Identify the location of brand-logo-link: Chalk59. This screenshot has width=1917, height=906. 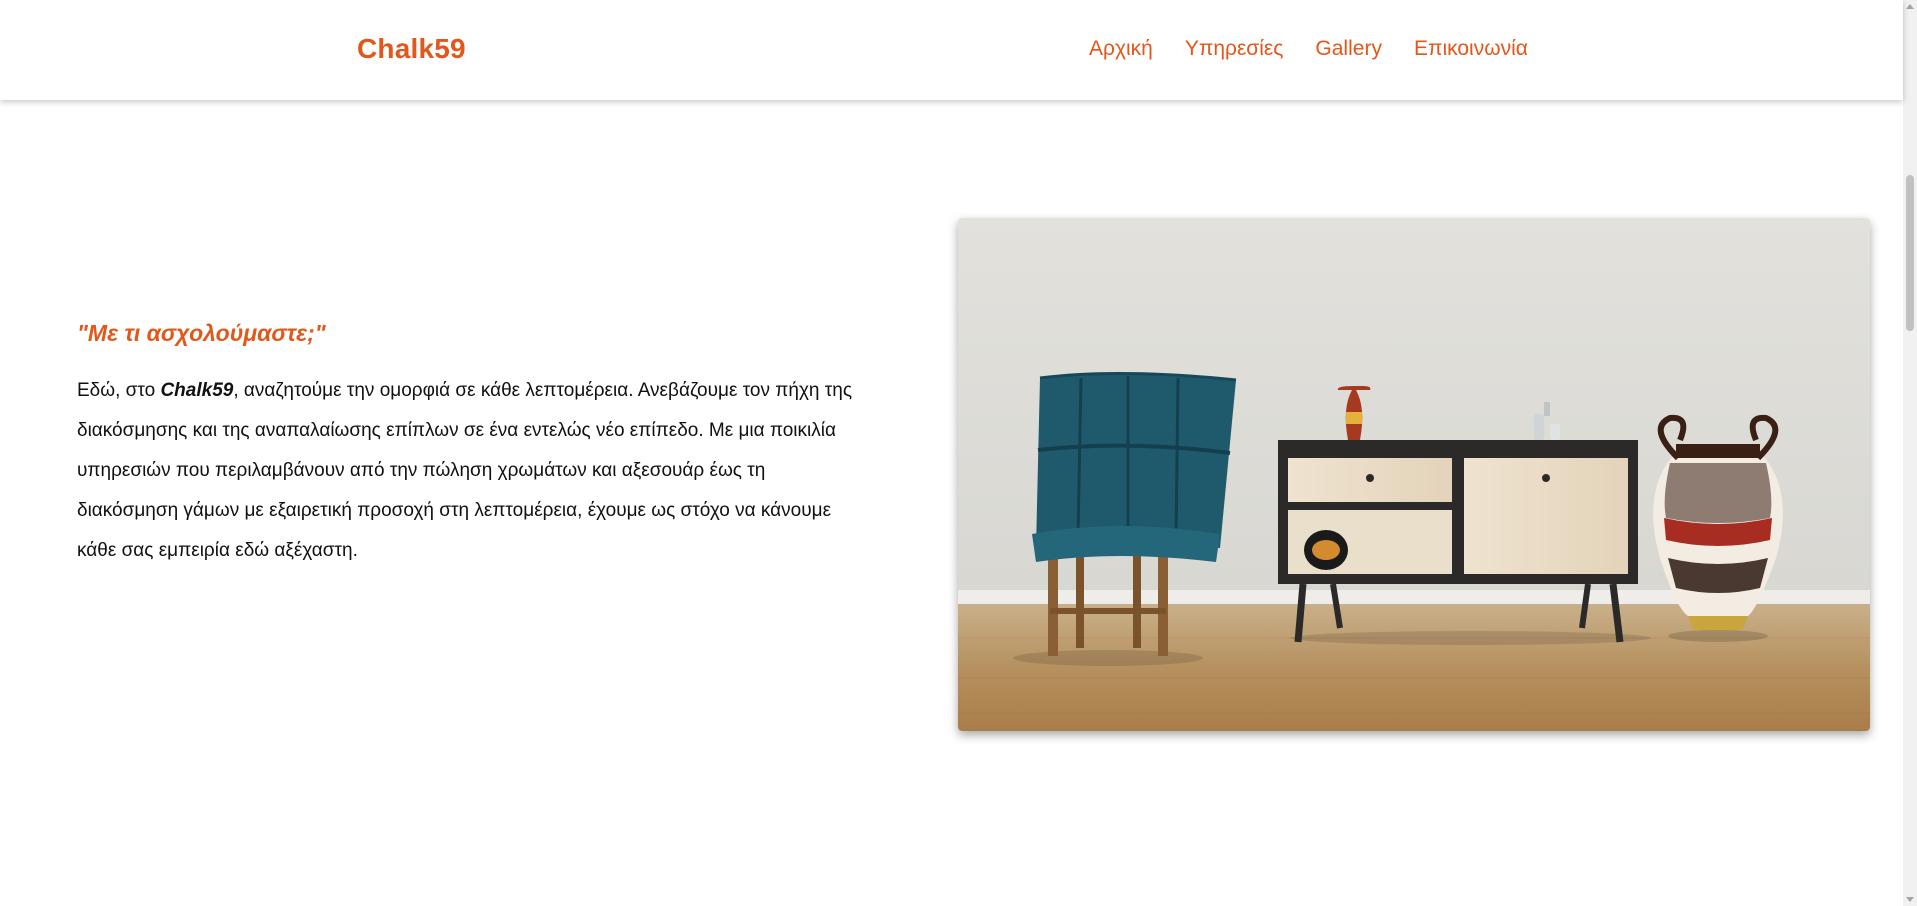
(411, 49).